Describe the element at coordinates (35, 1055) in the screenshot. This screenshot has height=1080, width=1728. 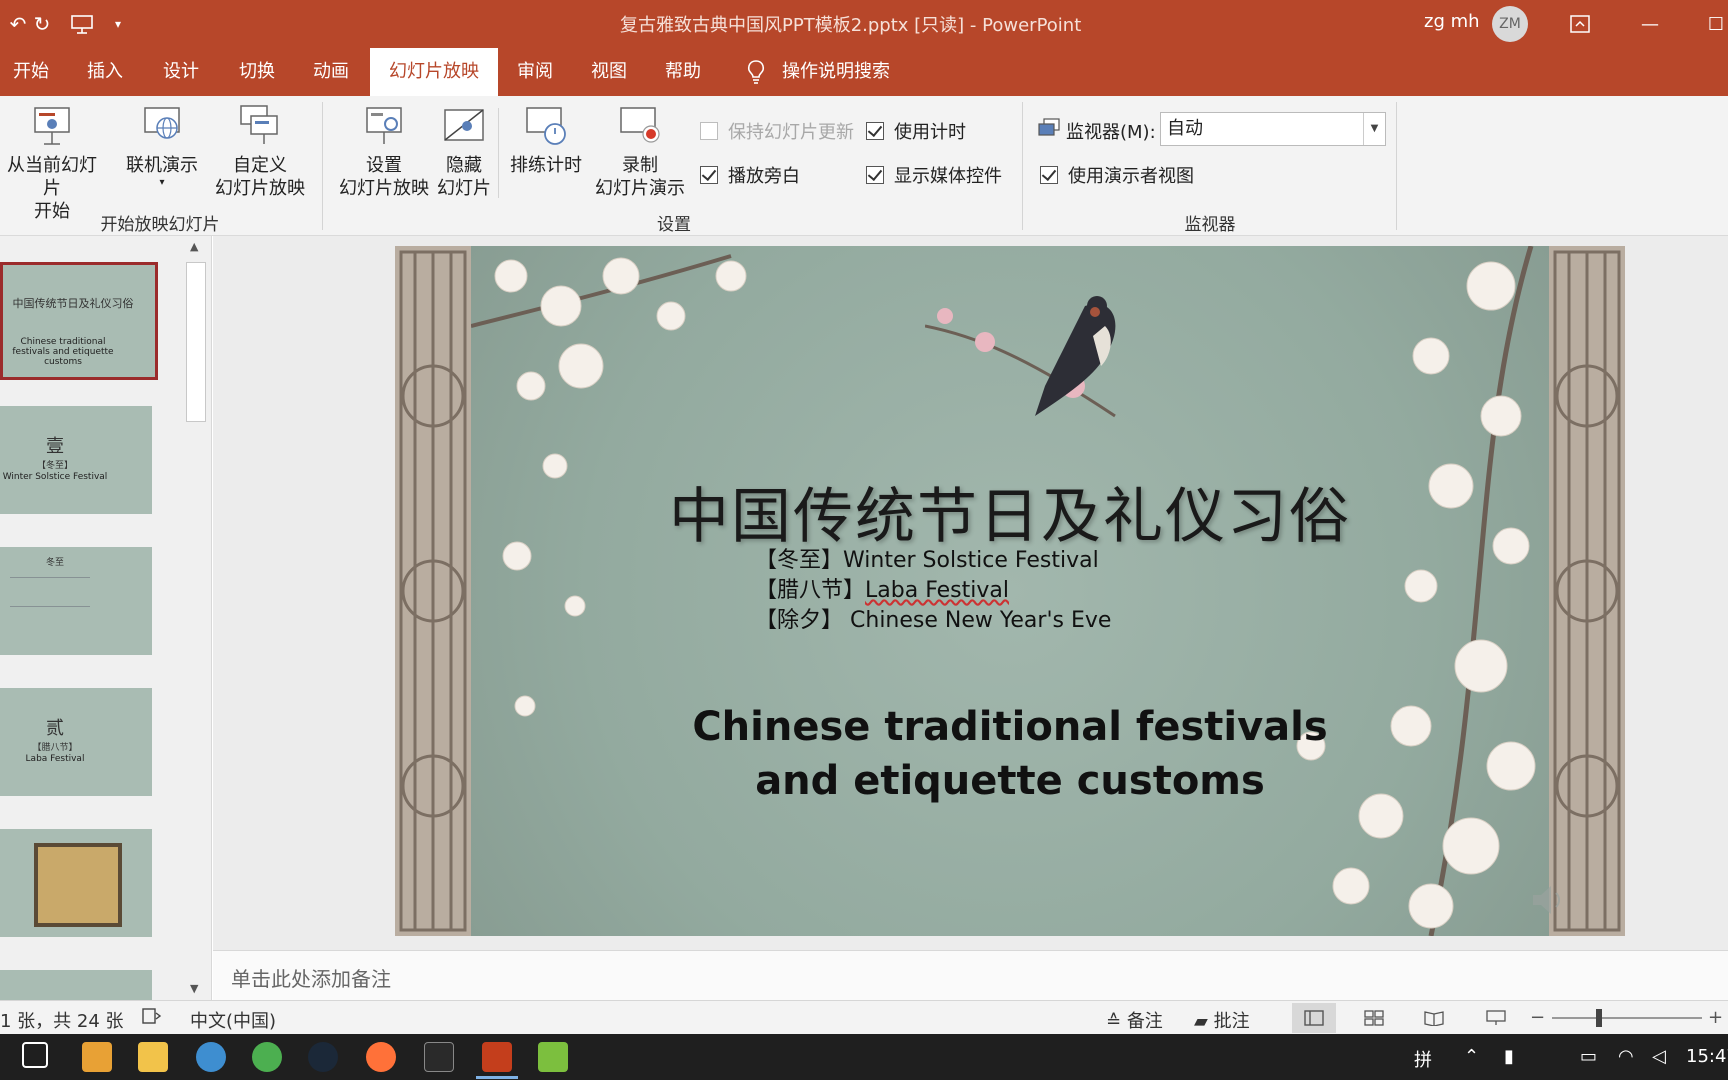
I see `task-view-icon` at that location.